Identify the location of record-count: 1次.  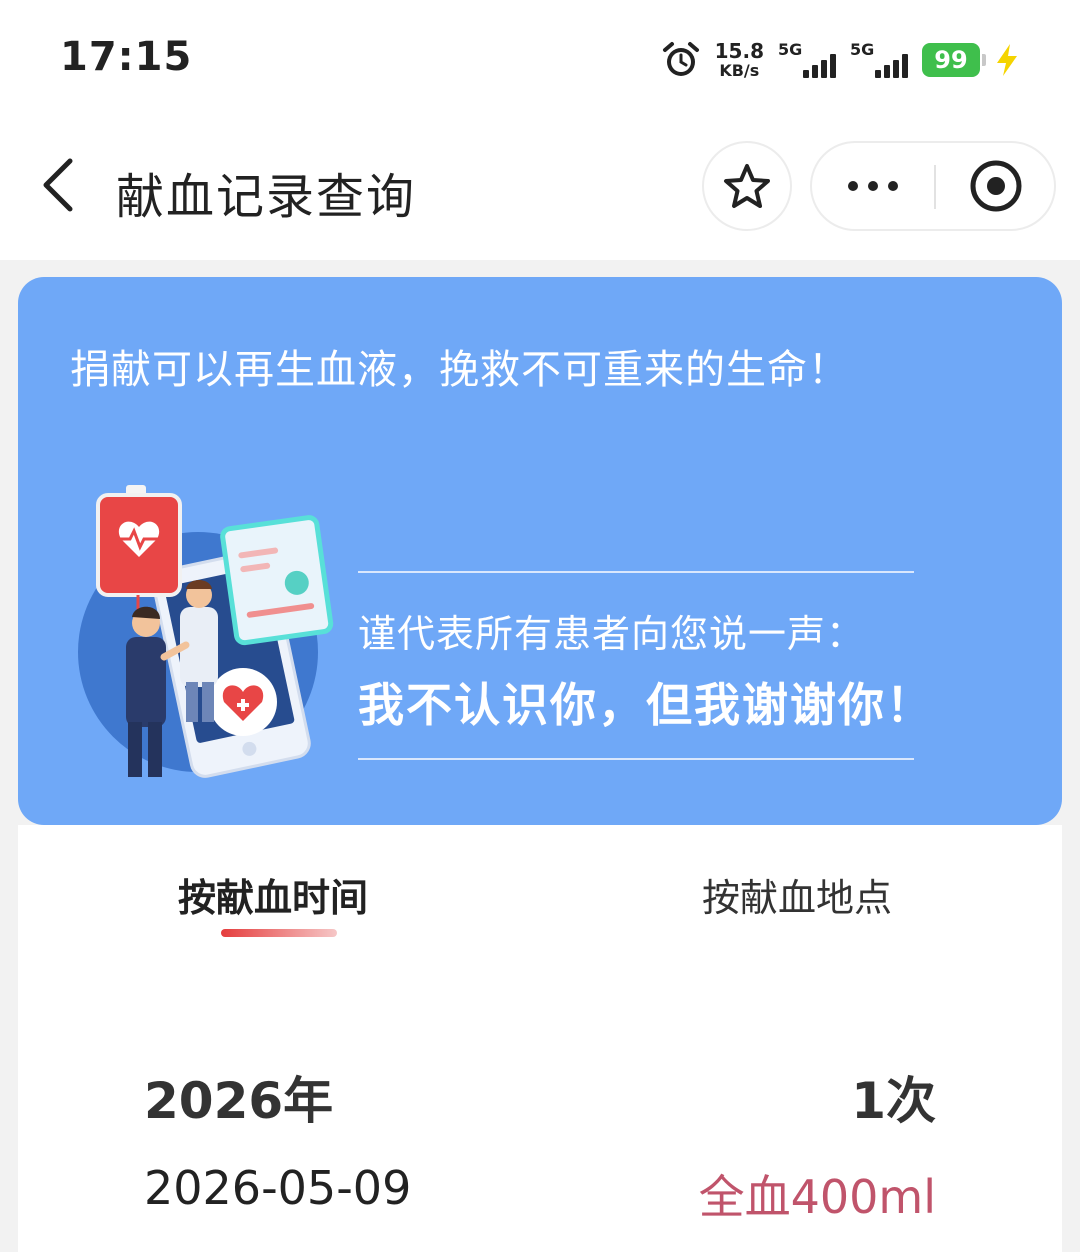
(893, 1101).